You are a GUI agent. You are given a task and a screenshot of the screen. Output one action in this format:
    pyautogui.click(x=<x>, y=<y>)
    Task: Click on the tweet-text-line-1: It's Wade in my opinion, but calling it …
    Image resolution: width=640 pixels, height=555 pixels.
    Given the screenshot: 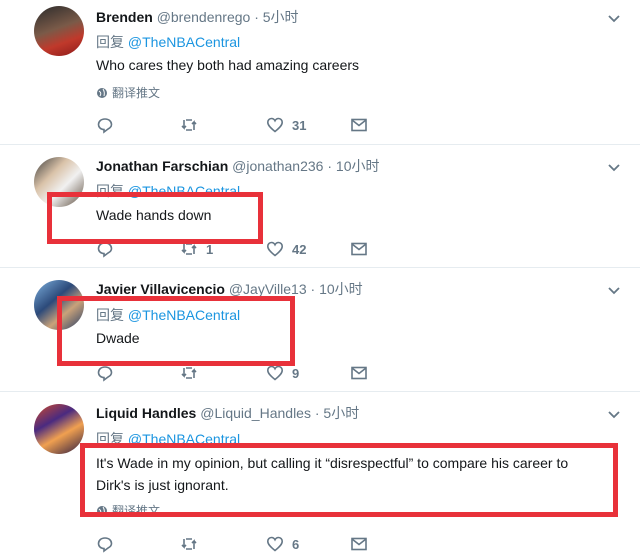 What is the action you would take?
    pyautogui.click(x=332, y=463)
    